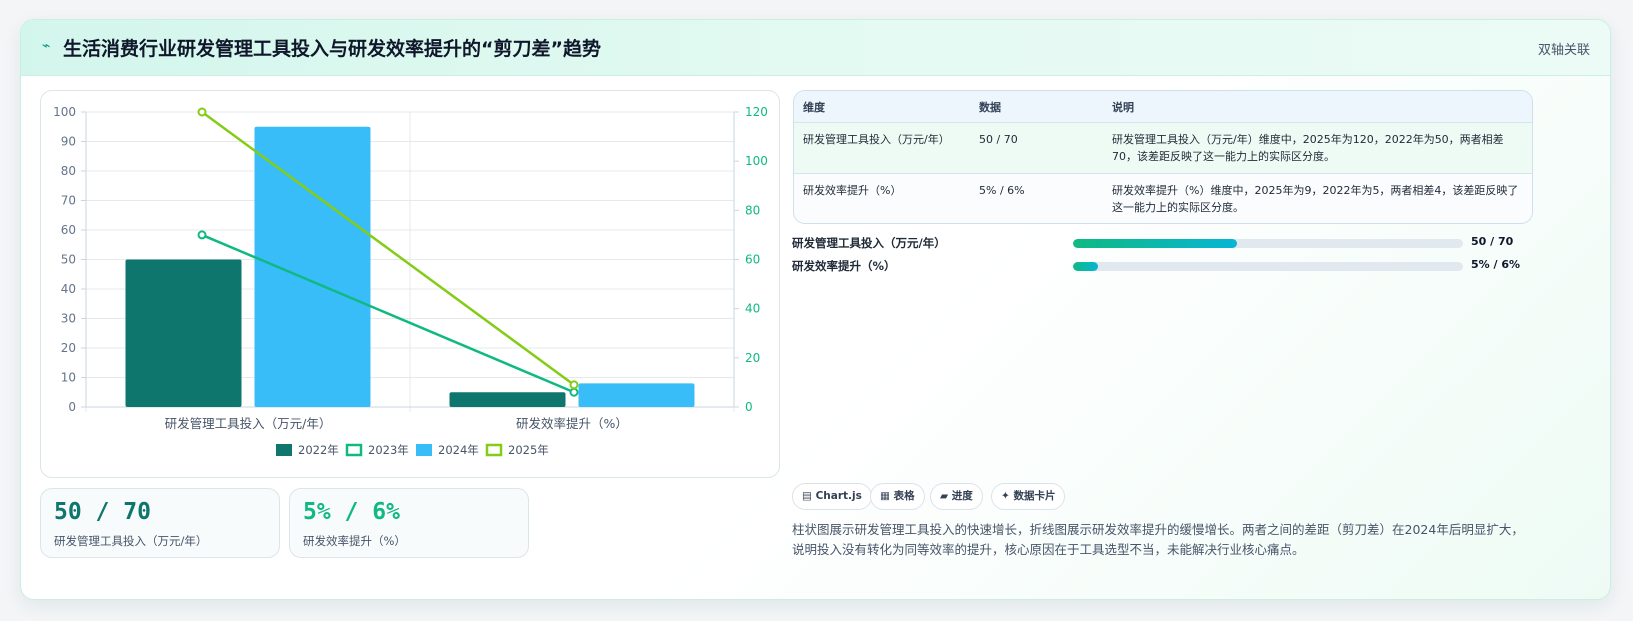 Image resolution: width=1633 pixels, height=621 pixels. Describe the element at coordinates (876, 139) in the screenshot. I see `cell-dimension: 研发管理工具投入（万元/年）` at that location.